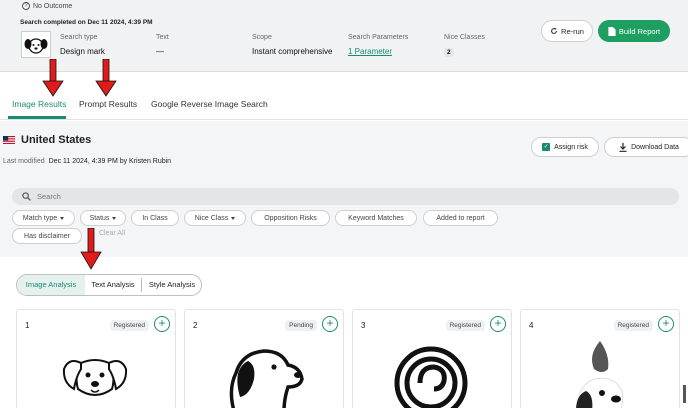 This screenshot has width=688, height=408. What do you see at coordinates (546, 147) in the screenshot?
I see `checkbox-icon: ✓` at bounding box center [546, 147].